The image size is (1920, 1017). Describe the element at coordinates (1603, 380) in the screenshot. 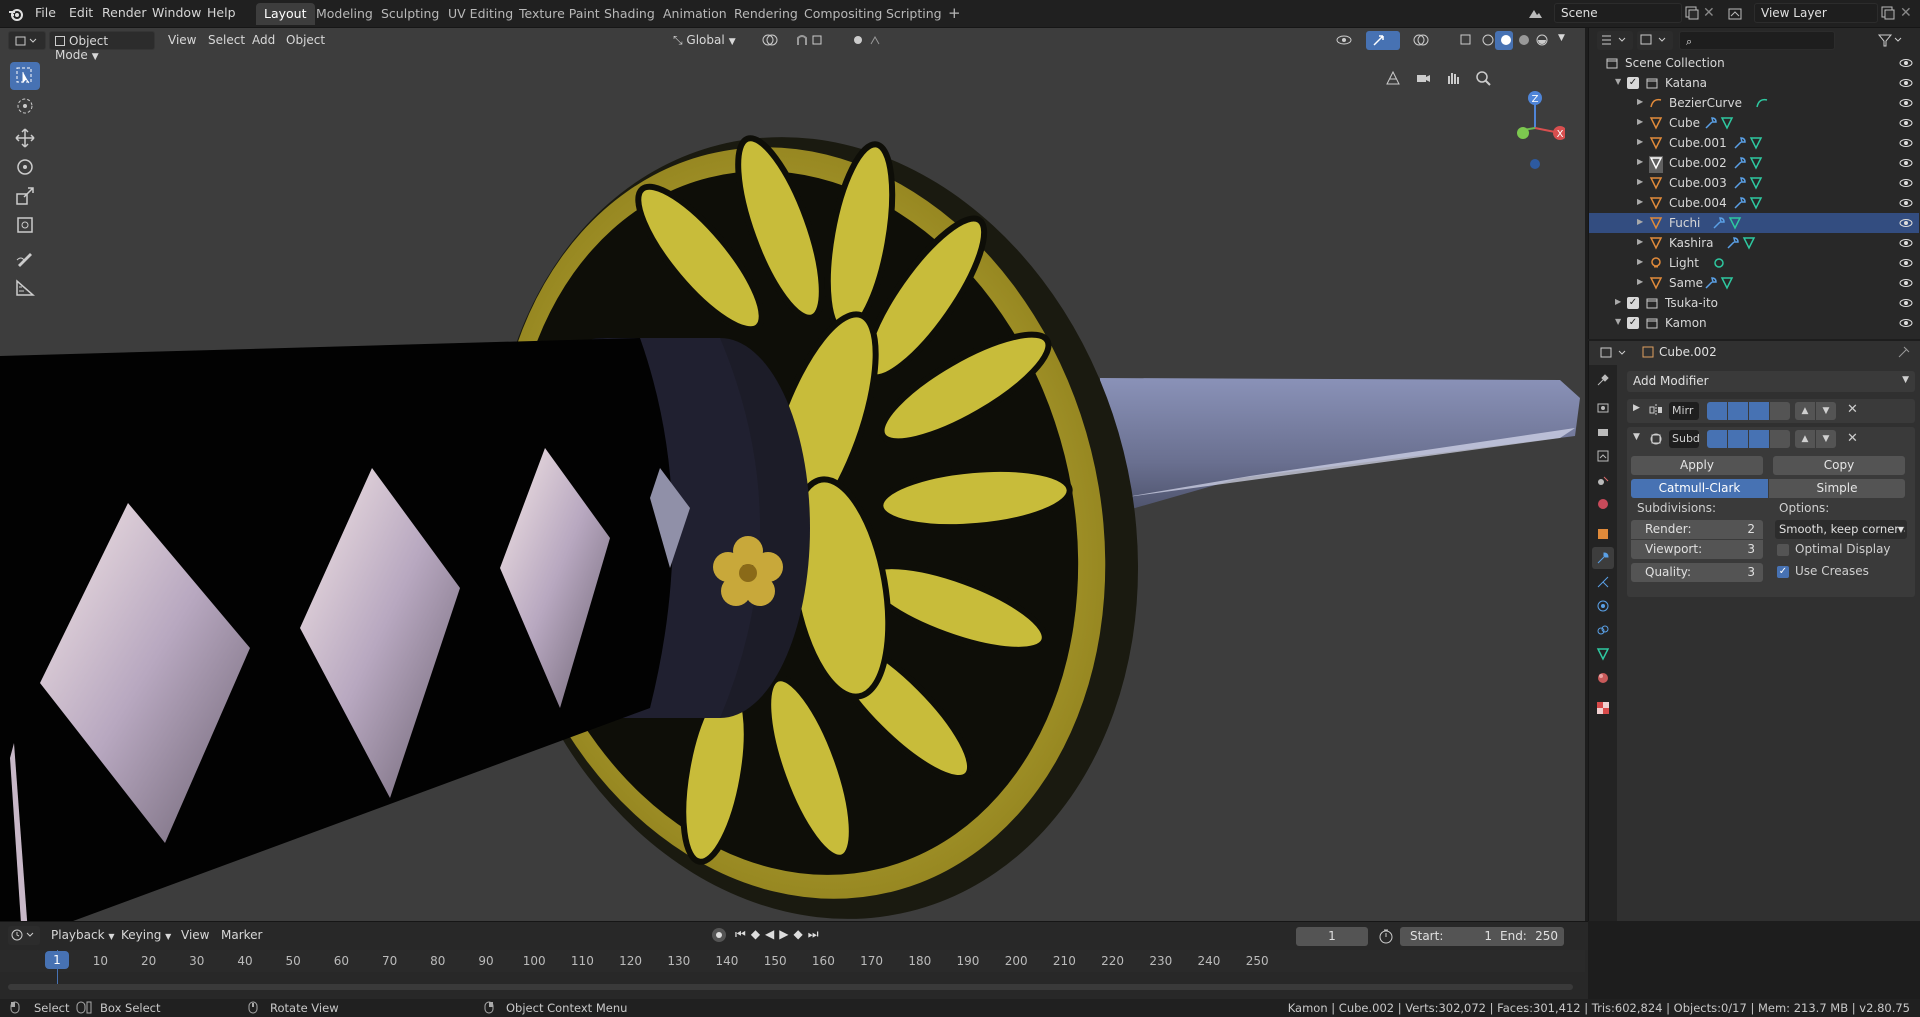

I see `tool-tab-icon` at that location.